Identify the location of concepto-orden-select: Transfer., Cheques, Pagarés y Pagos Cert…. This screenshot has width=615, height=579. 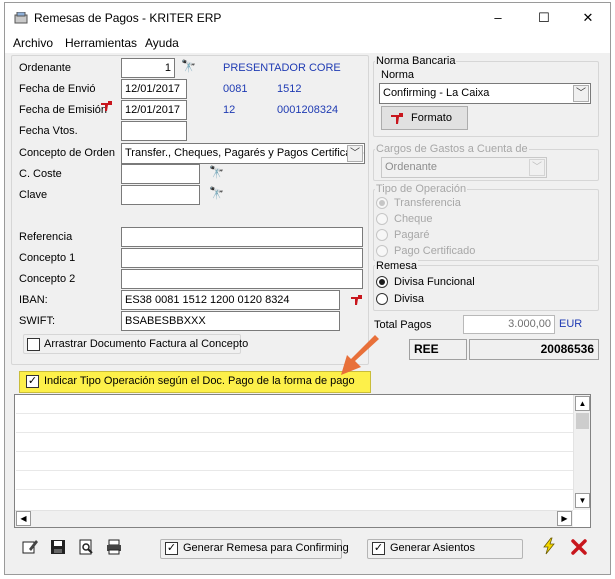
(243, 153).